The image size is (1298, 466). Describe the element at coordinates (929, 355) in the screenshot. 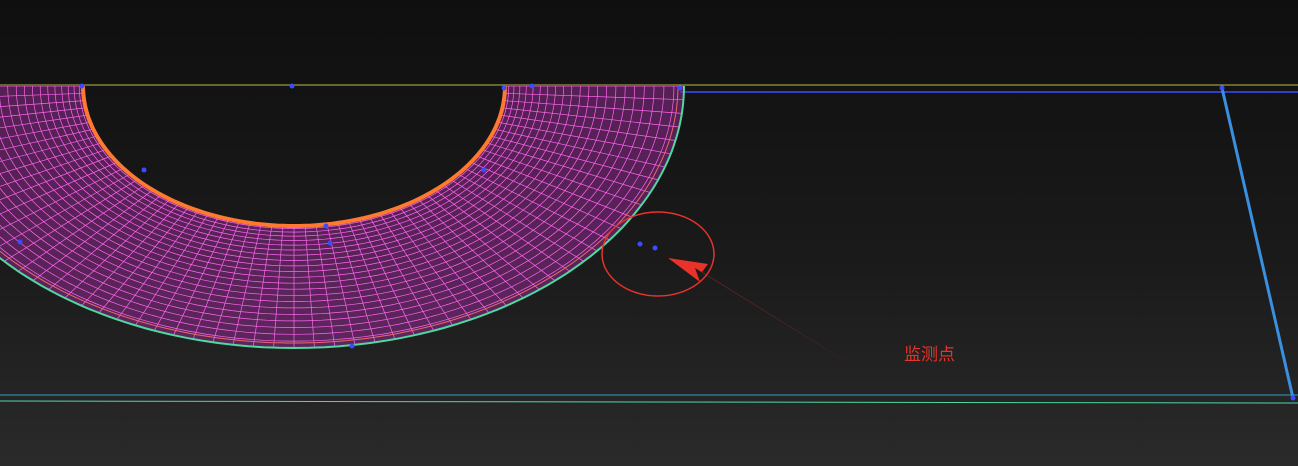

I see `monitor-point-label: 监测点` at that location.